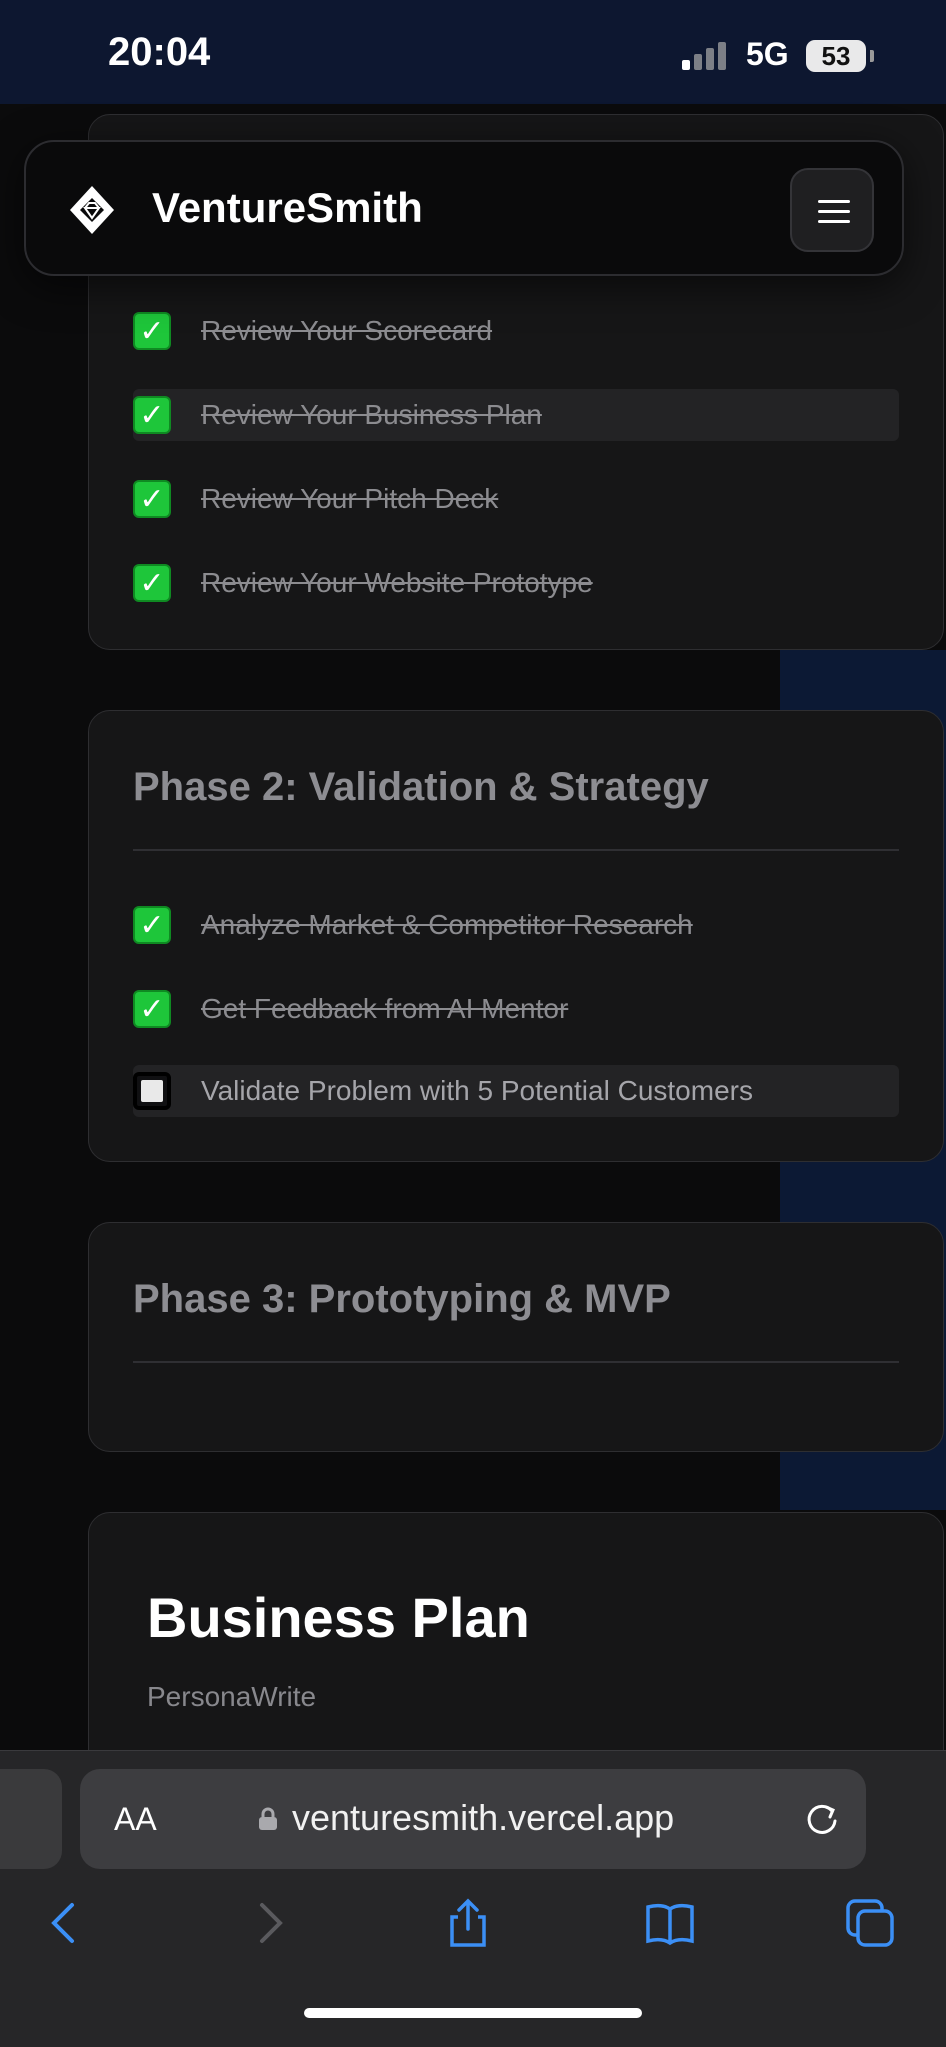 The image size is (946, 2047). Describe the element at coordinates (464, 208) in the screenshot. I see `top-navbar: VentureSmith` at that location.